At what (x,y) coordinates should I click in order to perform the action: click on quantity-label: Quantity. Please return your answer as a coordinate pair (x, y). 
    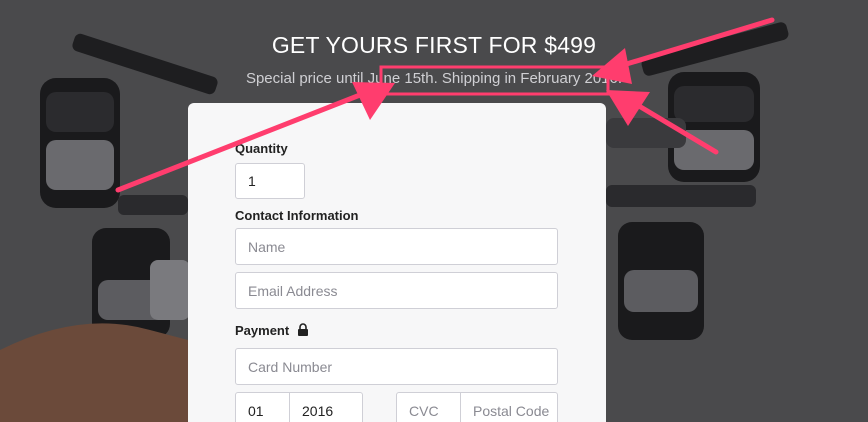
    Looking at the image, I should click on (261, 148).